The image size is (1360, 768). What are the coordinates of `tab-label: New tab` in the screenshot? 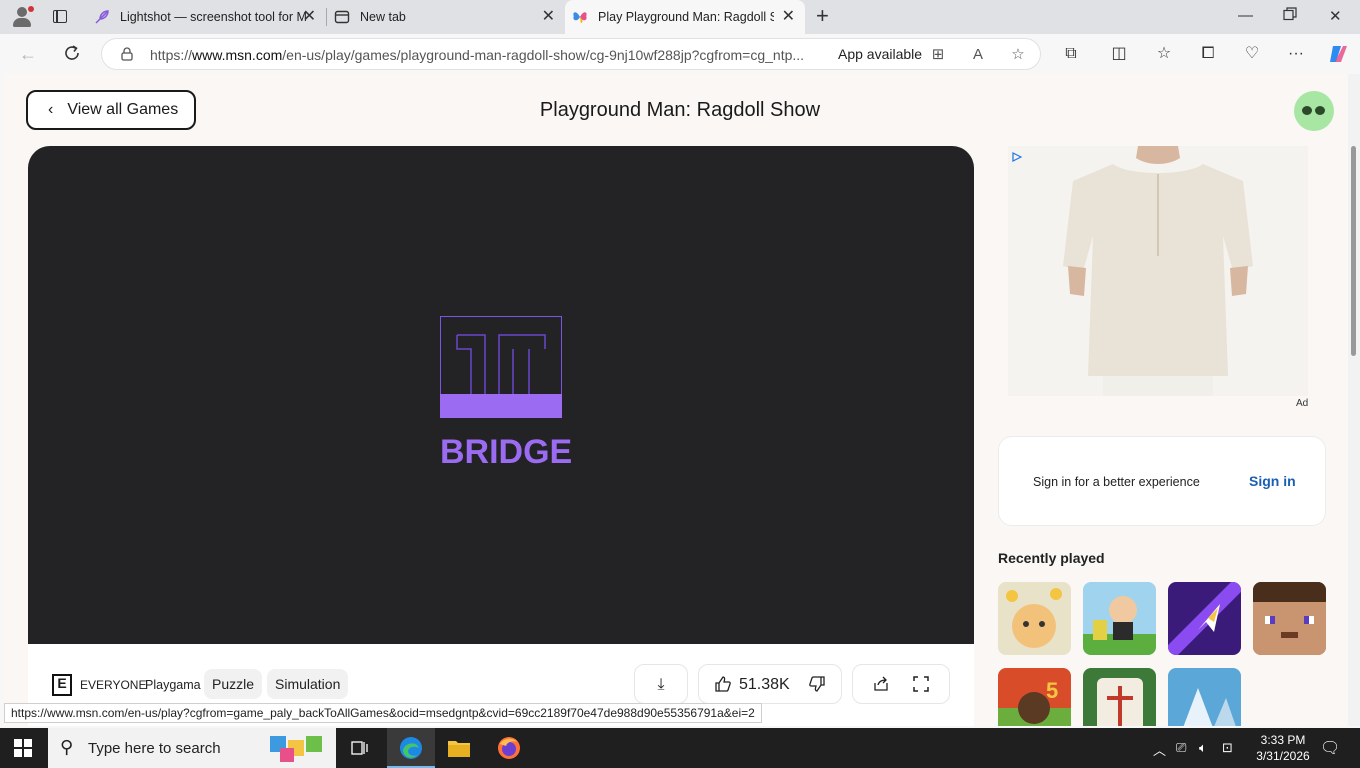 It's located at (383, 17).